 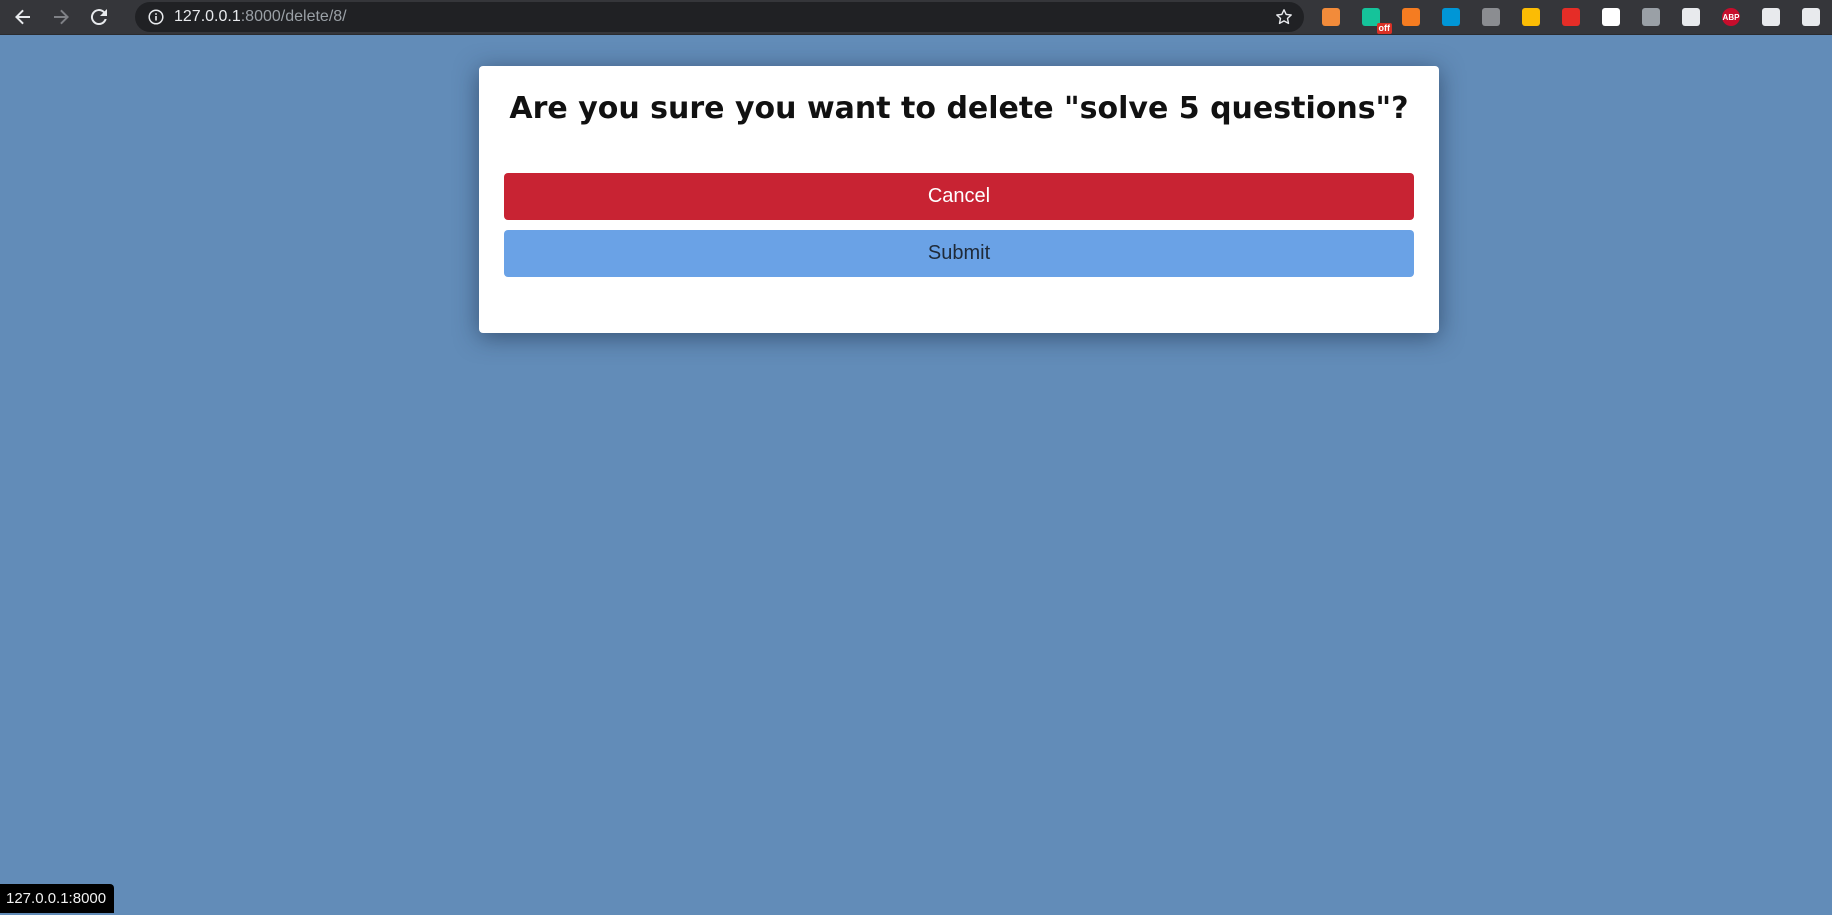 What do you see at coordinates (1411, 17) in the screenshot?
I see `screen-recorder-icon` at bounding box center [1411, 17].